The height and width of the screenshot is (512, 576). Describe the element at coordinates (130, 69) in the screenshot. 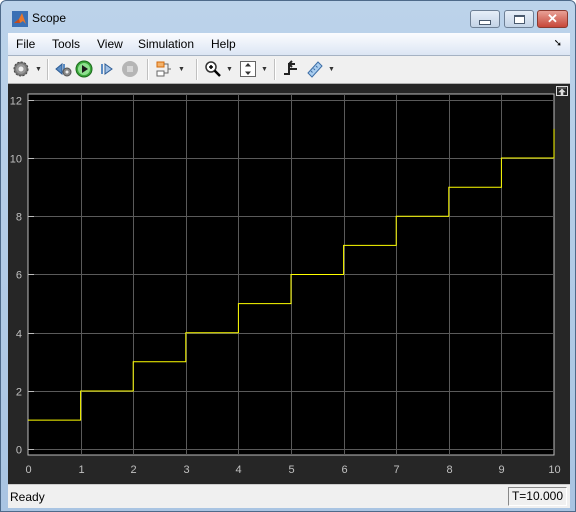

I see `stop-icon` at that location.